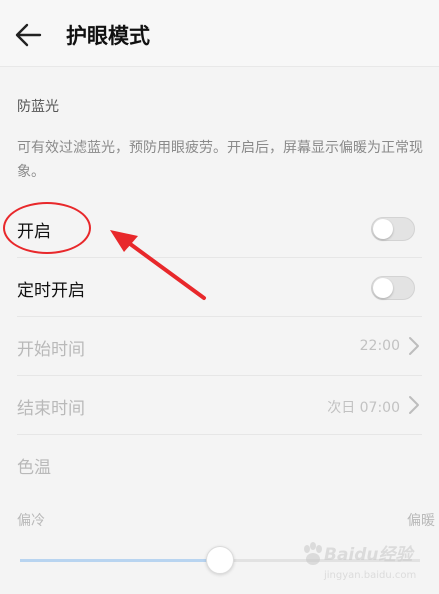  I want to click on schedule-toggle, so click(393, 288).